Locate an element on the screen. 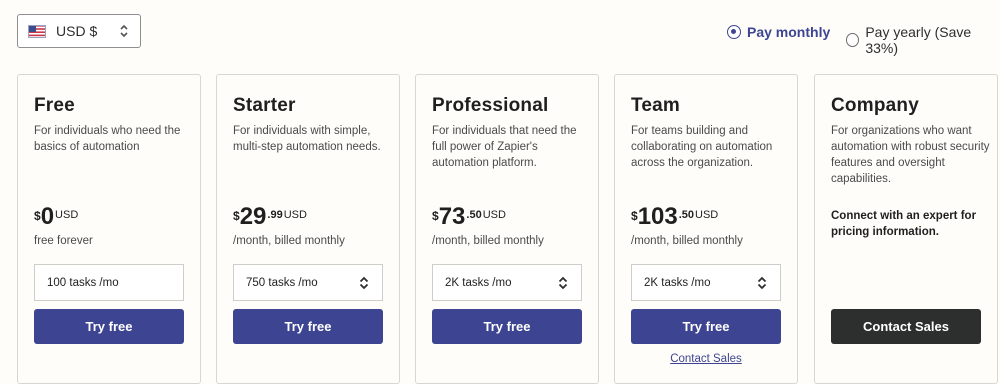 Image resolution: width=1000 pixels, height=384 pixels. plan-price: $ 73 .50 USD is located at coordinates (469, 217).